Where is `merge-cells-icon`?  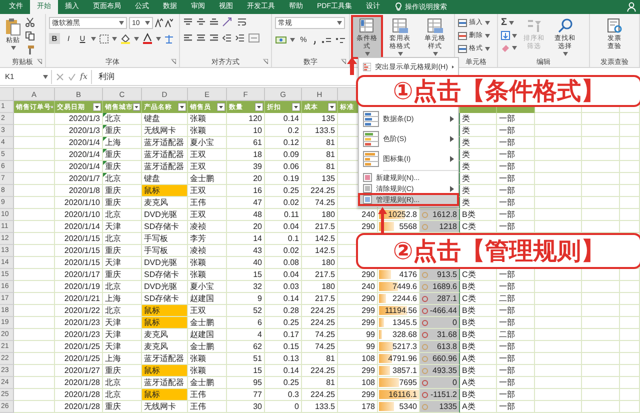 merge-cells-icon is located at coordinates (254, 38).